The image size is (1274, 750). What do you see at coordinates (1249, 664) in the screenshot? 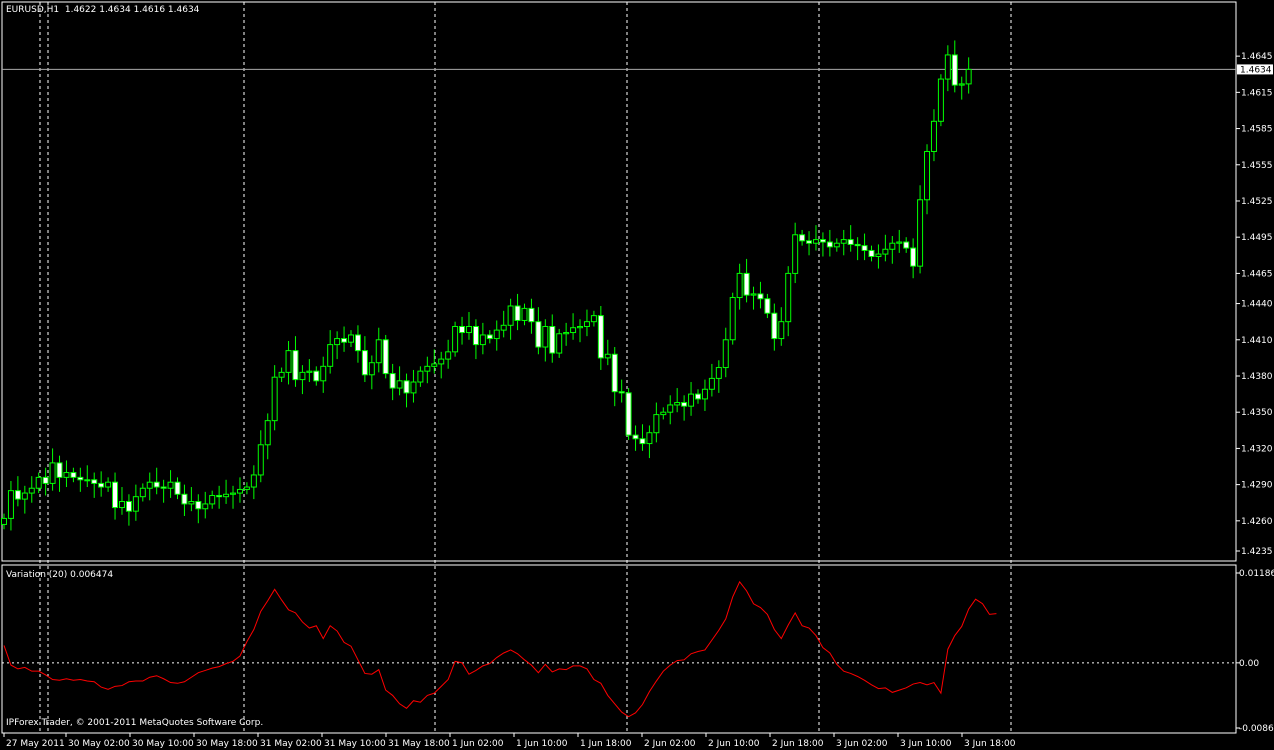
I see `indicator-tick-label: 0.00` at bounding box center [1249, 664].